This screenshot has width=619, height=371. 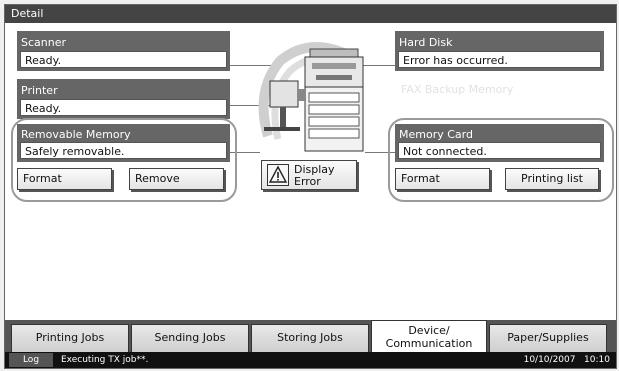 I want to click on removable-memory-panel: Removable Memory Safely removable., so click(x=123, y=143).